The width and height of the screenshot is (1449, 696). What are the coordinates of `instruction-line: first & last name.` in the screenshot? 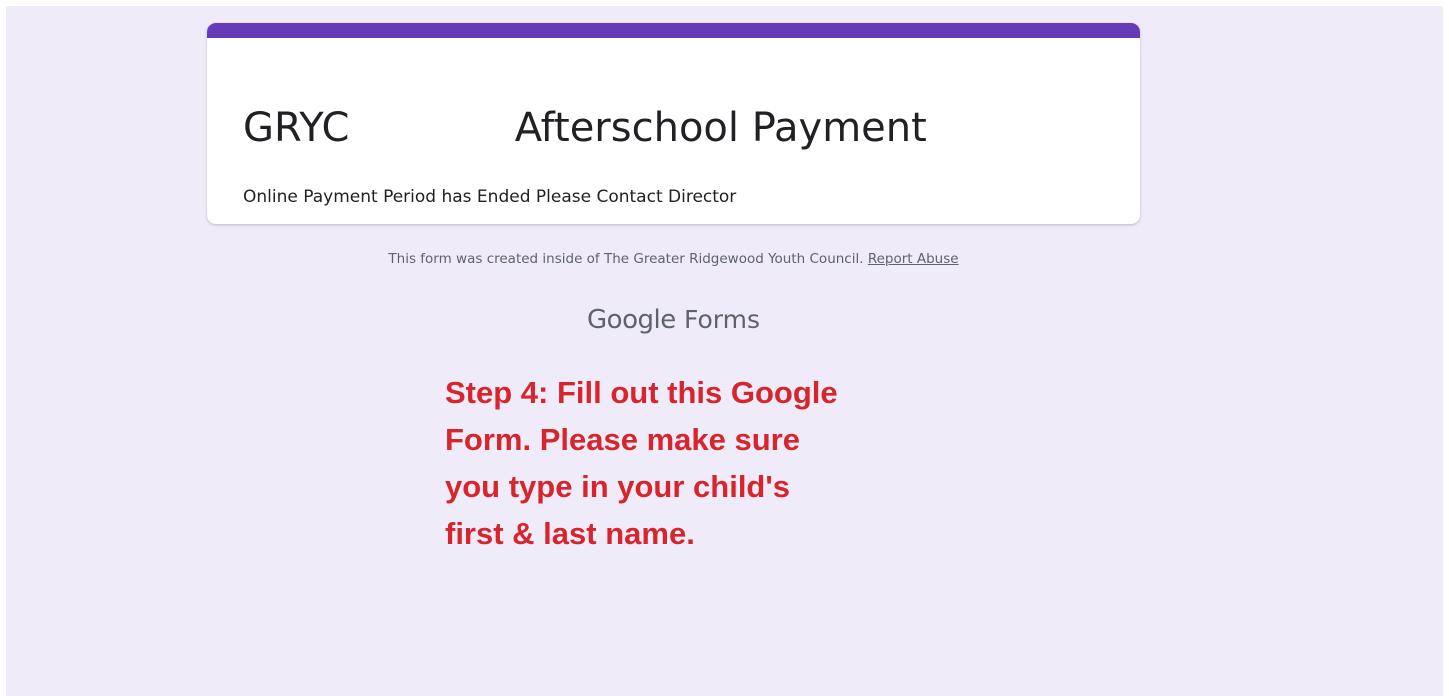 It's located at (570, 533).